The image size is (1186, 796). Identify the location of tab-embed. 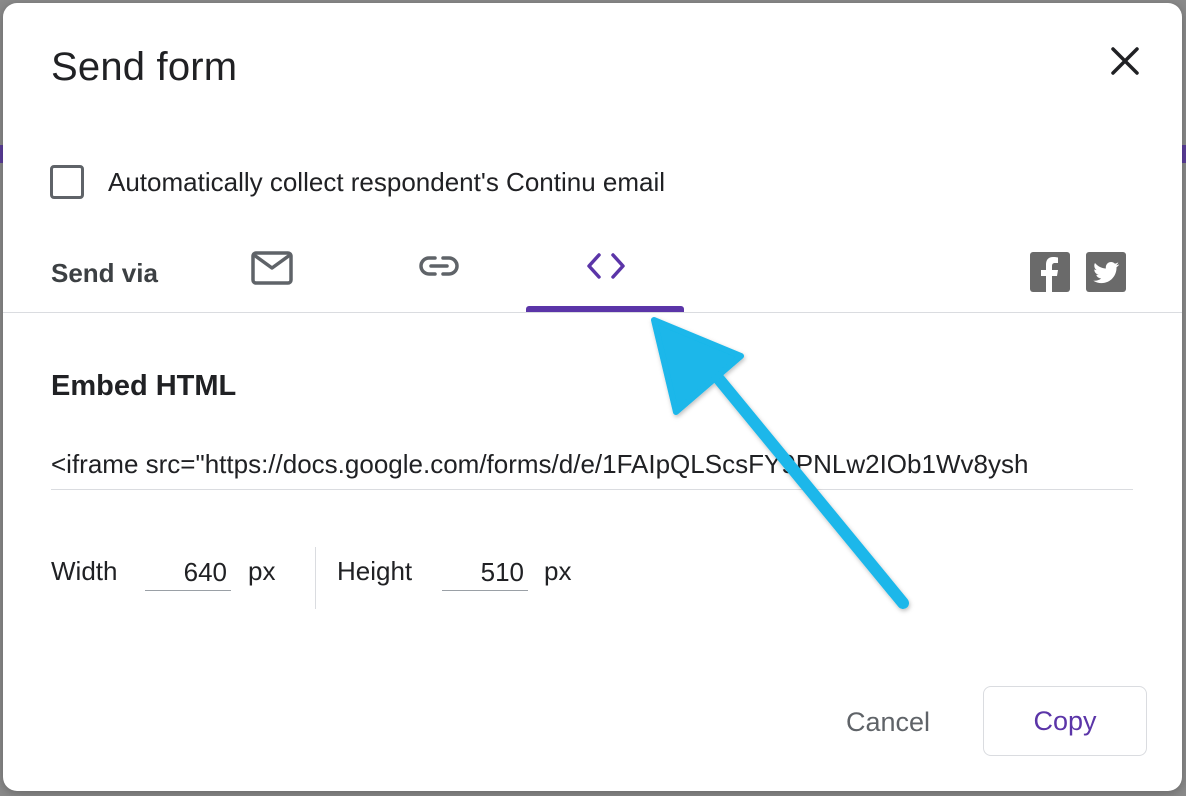
(606, 277).